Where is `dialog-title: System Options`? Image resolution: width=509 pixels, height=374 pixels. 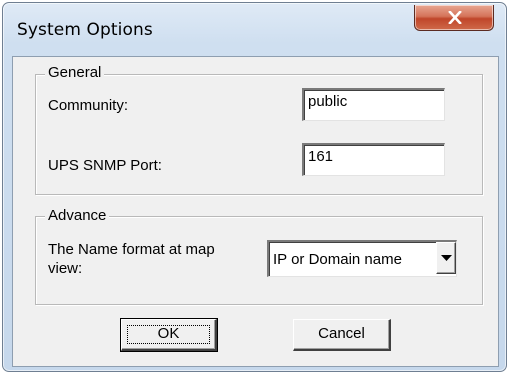
dialog-title: System Options is located at coordinates (85, 30).